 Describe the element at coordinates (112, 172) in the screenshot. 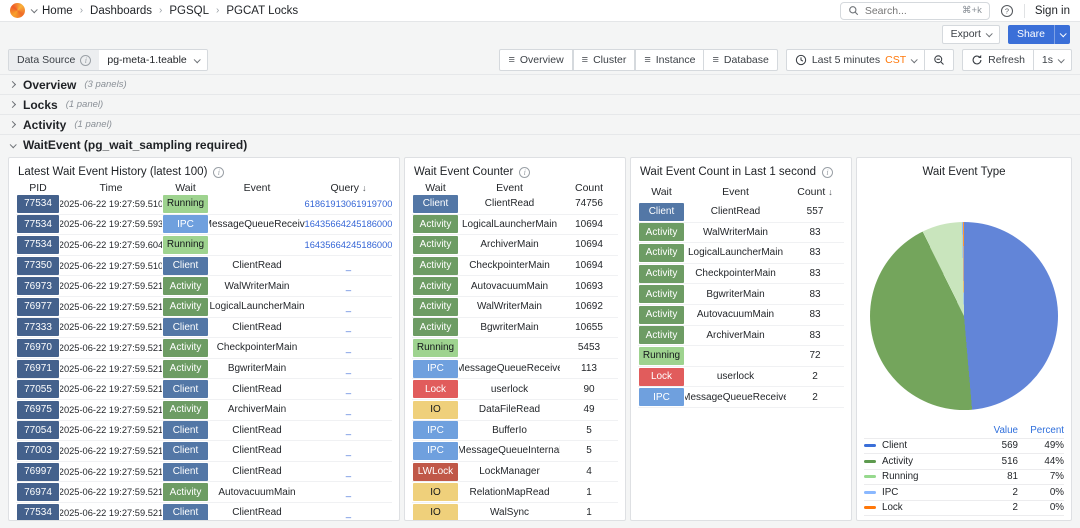

I see `panel-title: Latest Wait Event History (latest 100)` at that location.